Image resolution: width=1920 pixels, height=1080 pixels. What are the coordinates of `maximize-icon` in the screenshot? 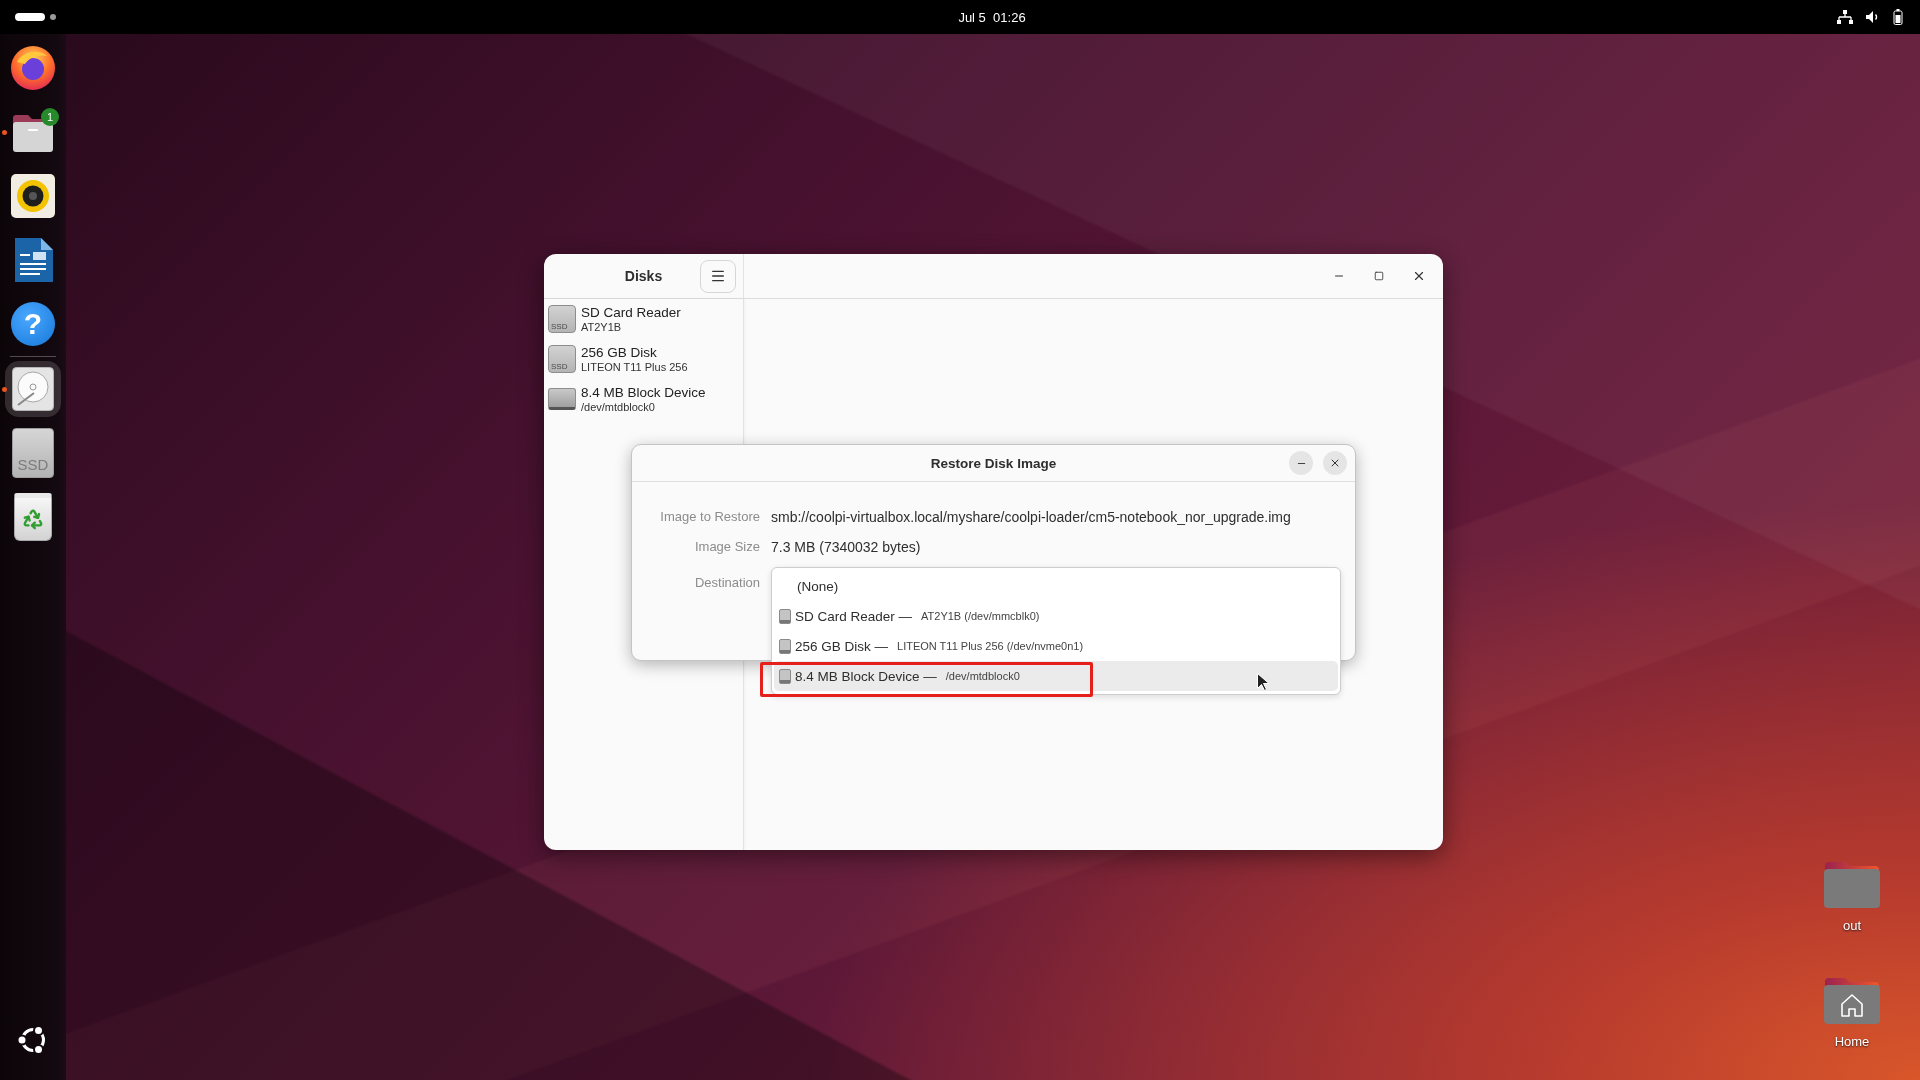 It's located at (1379, 276).